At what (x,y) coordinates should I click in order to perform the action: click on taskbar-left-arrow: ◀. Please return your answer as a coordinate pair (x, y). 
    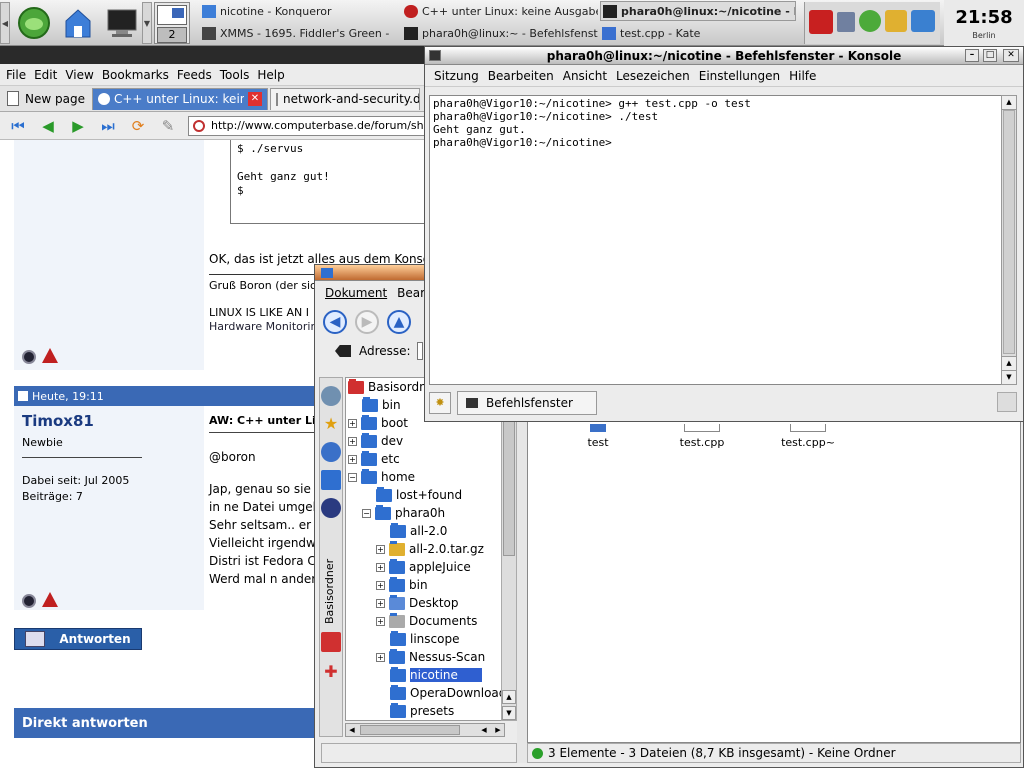
    Looking at the image, I should click on (5, 23).